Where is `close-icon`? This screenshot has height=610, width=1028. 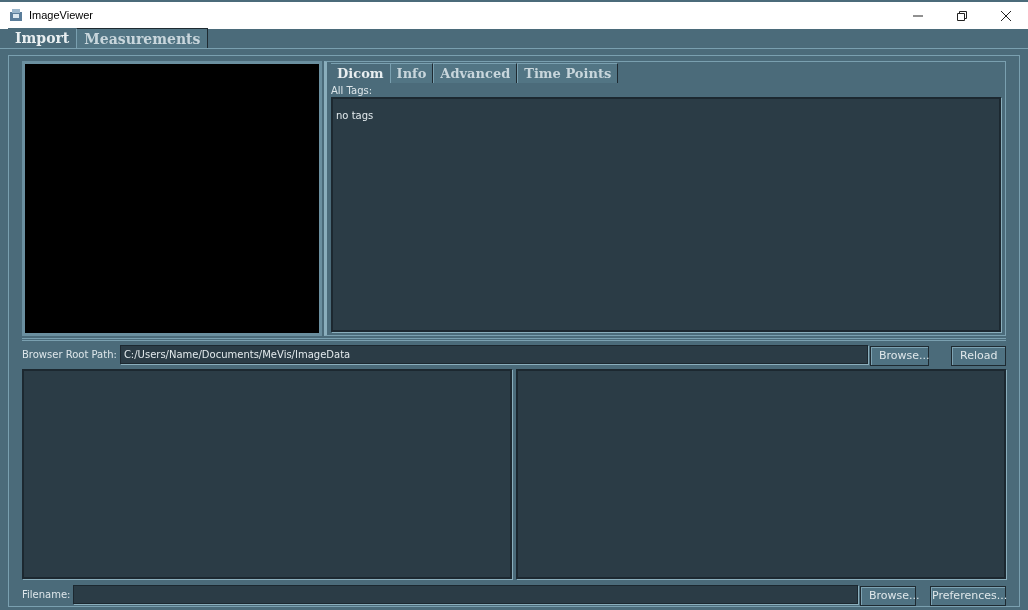 close-icon is located at coordinates (1006, 15).